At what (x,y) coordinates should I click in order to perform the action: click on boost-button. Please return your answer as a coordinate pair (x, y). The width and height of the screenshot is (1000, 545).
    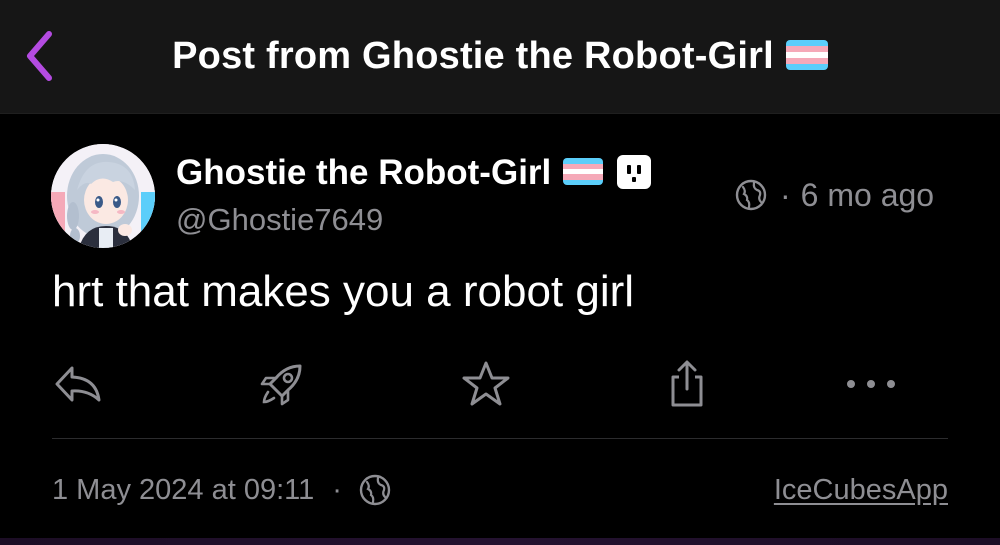
    Looking at the image, I should click on (282, 384).